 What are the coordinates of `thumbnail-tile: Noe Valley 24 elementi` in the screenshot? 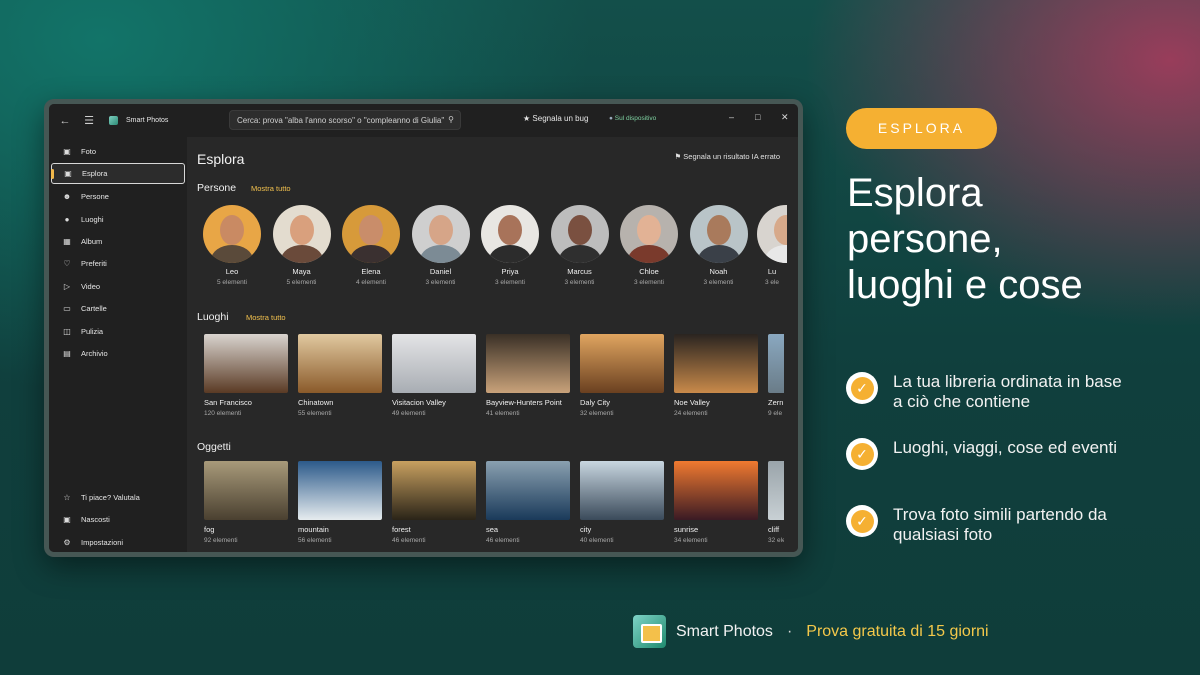 It's located at (716, 375).